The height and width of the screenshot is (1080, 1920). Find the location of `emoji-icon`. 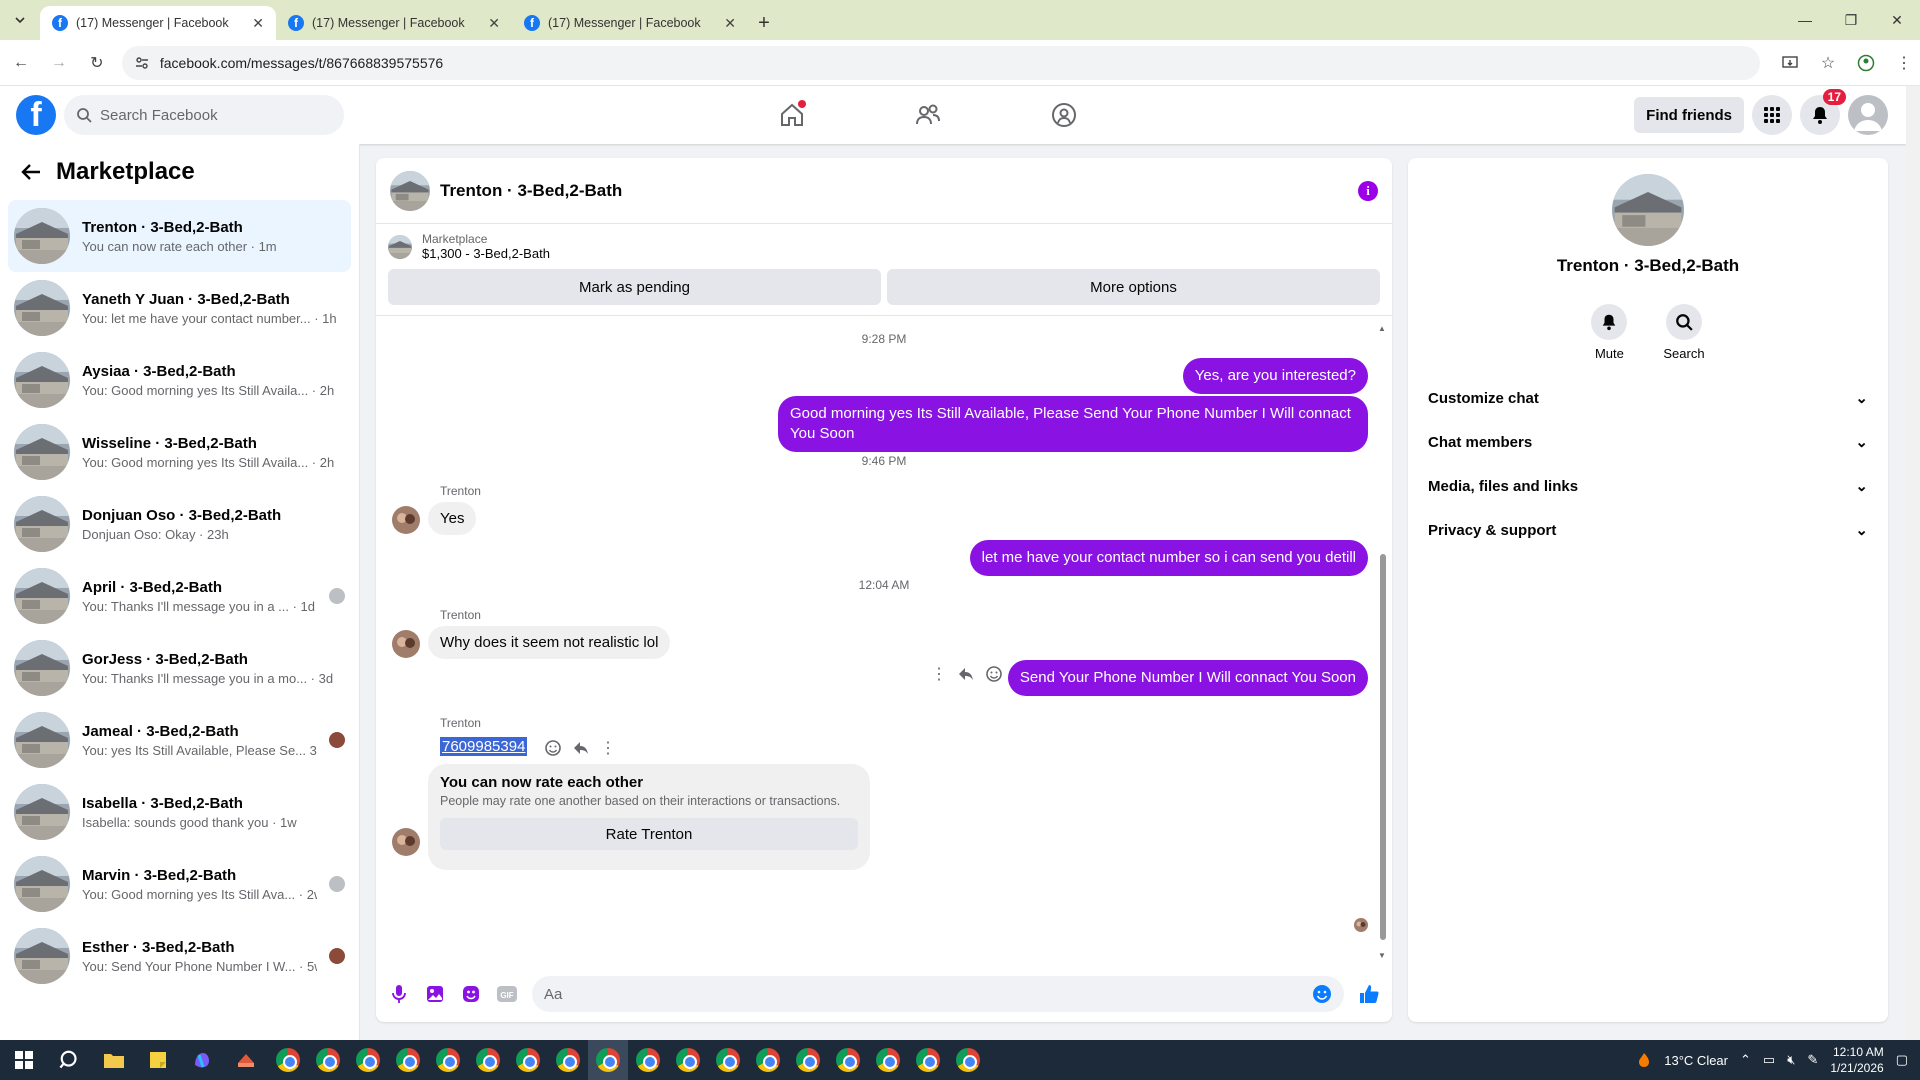

emoji-icon is located at coordinates (1322, 994).